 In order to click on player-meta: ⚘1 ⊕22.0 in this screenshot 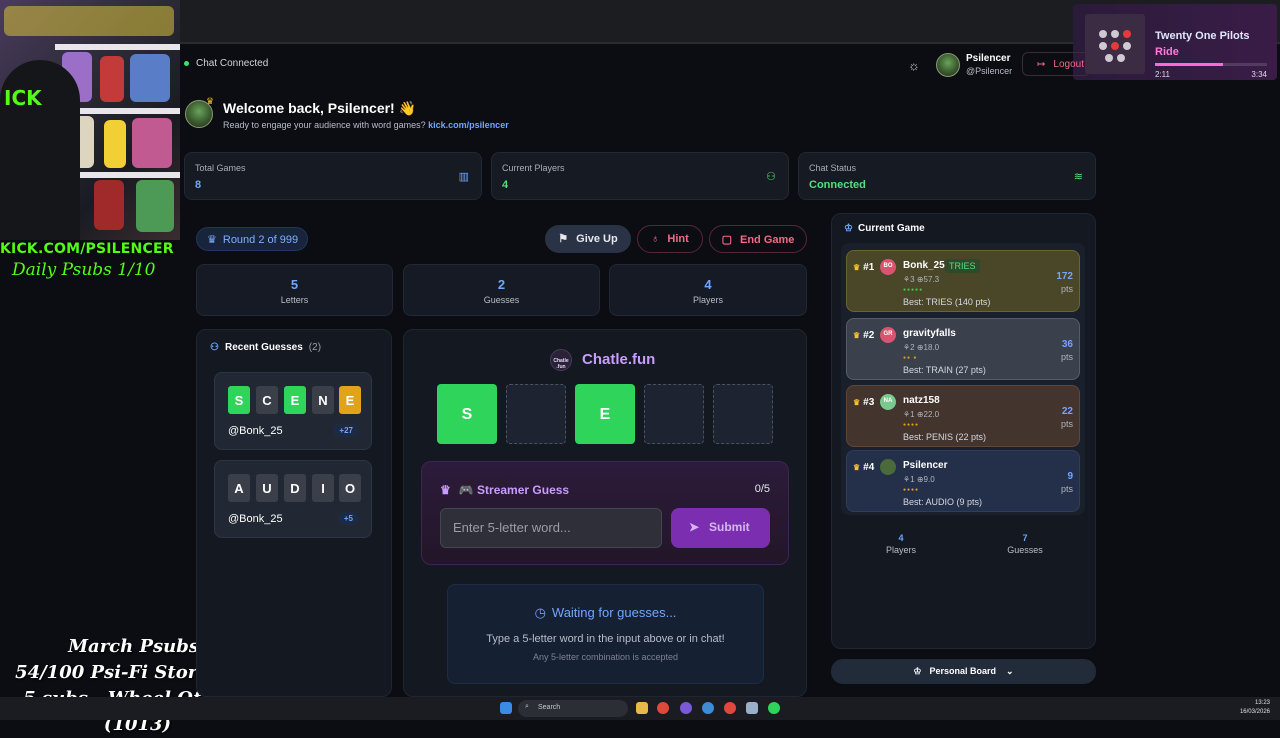, I will do `click(921, 414)`.